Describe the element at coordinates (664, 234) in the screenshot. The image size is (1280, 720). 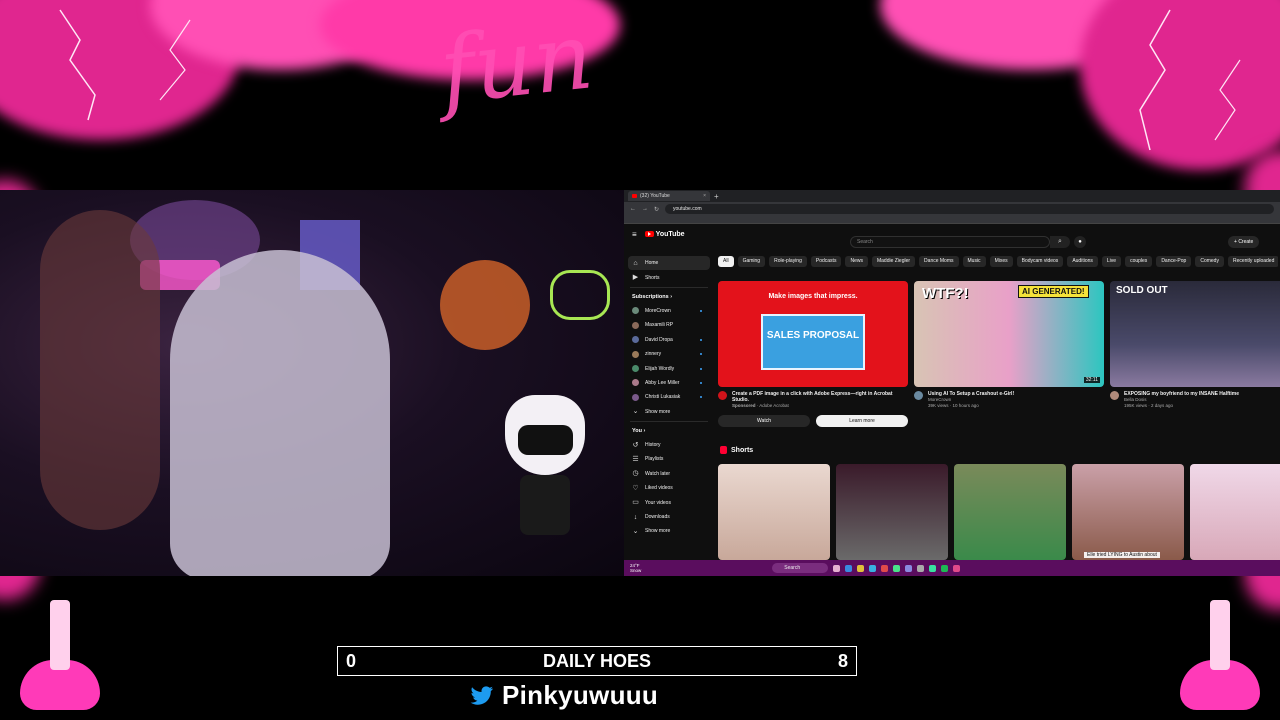
I see `youtube-logo: YouTube` at that location.